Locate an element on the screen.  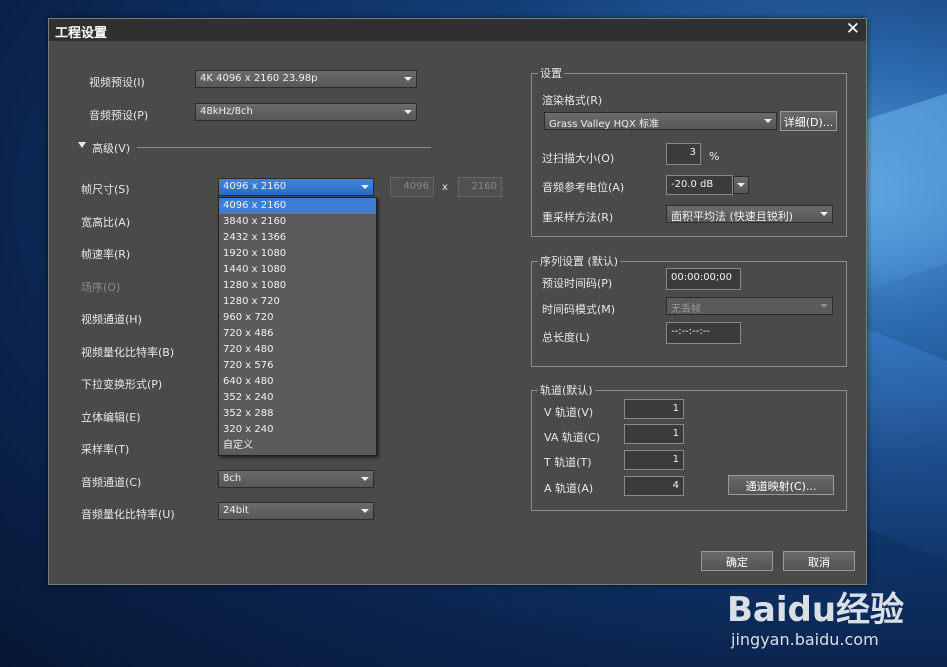
overscan-input: 3 is located at coordinates (683, 154).